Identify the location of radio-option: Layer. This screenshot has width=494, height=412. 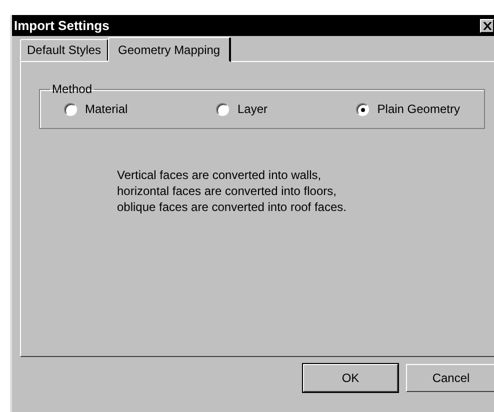
(242, 109).